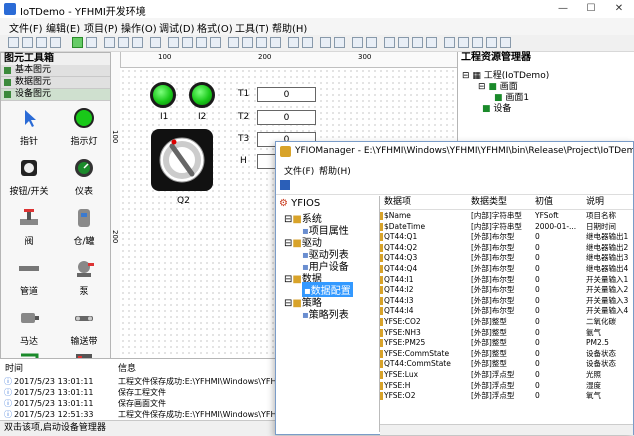 The width and height of the screenshot is (634, 436). I want to click on tree-strategy-list: ▪策略列表, so click(325, 313).